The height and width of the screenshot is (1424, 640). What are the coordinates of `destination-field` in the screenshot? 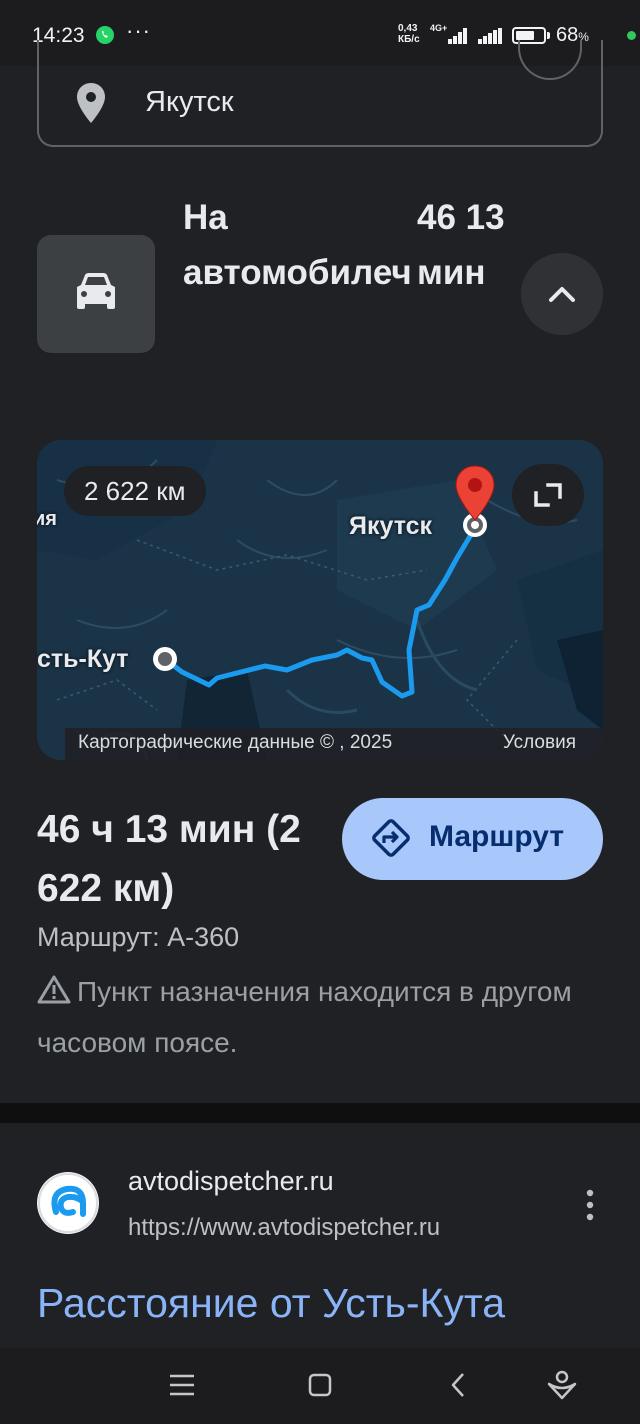 It's located at (320, 93).